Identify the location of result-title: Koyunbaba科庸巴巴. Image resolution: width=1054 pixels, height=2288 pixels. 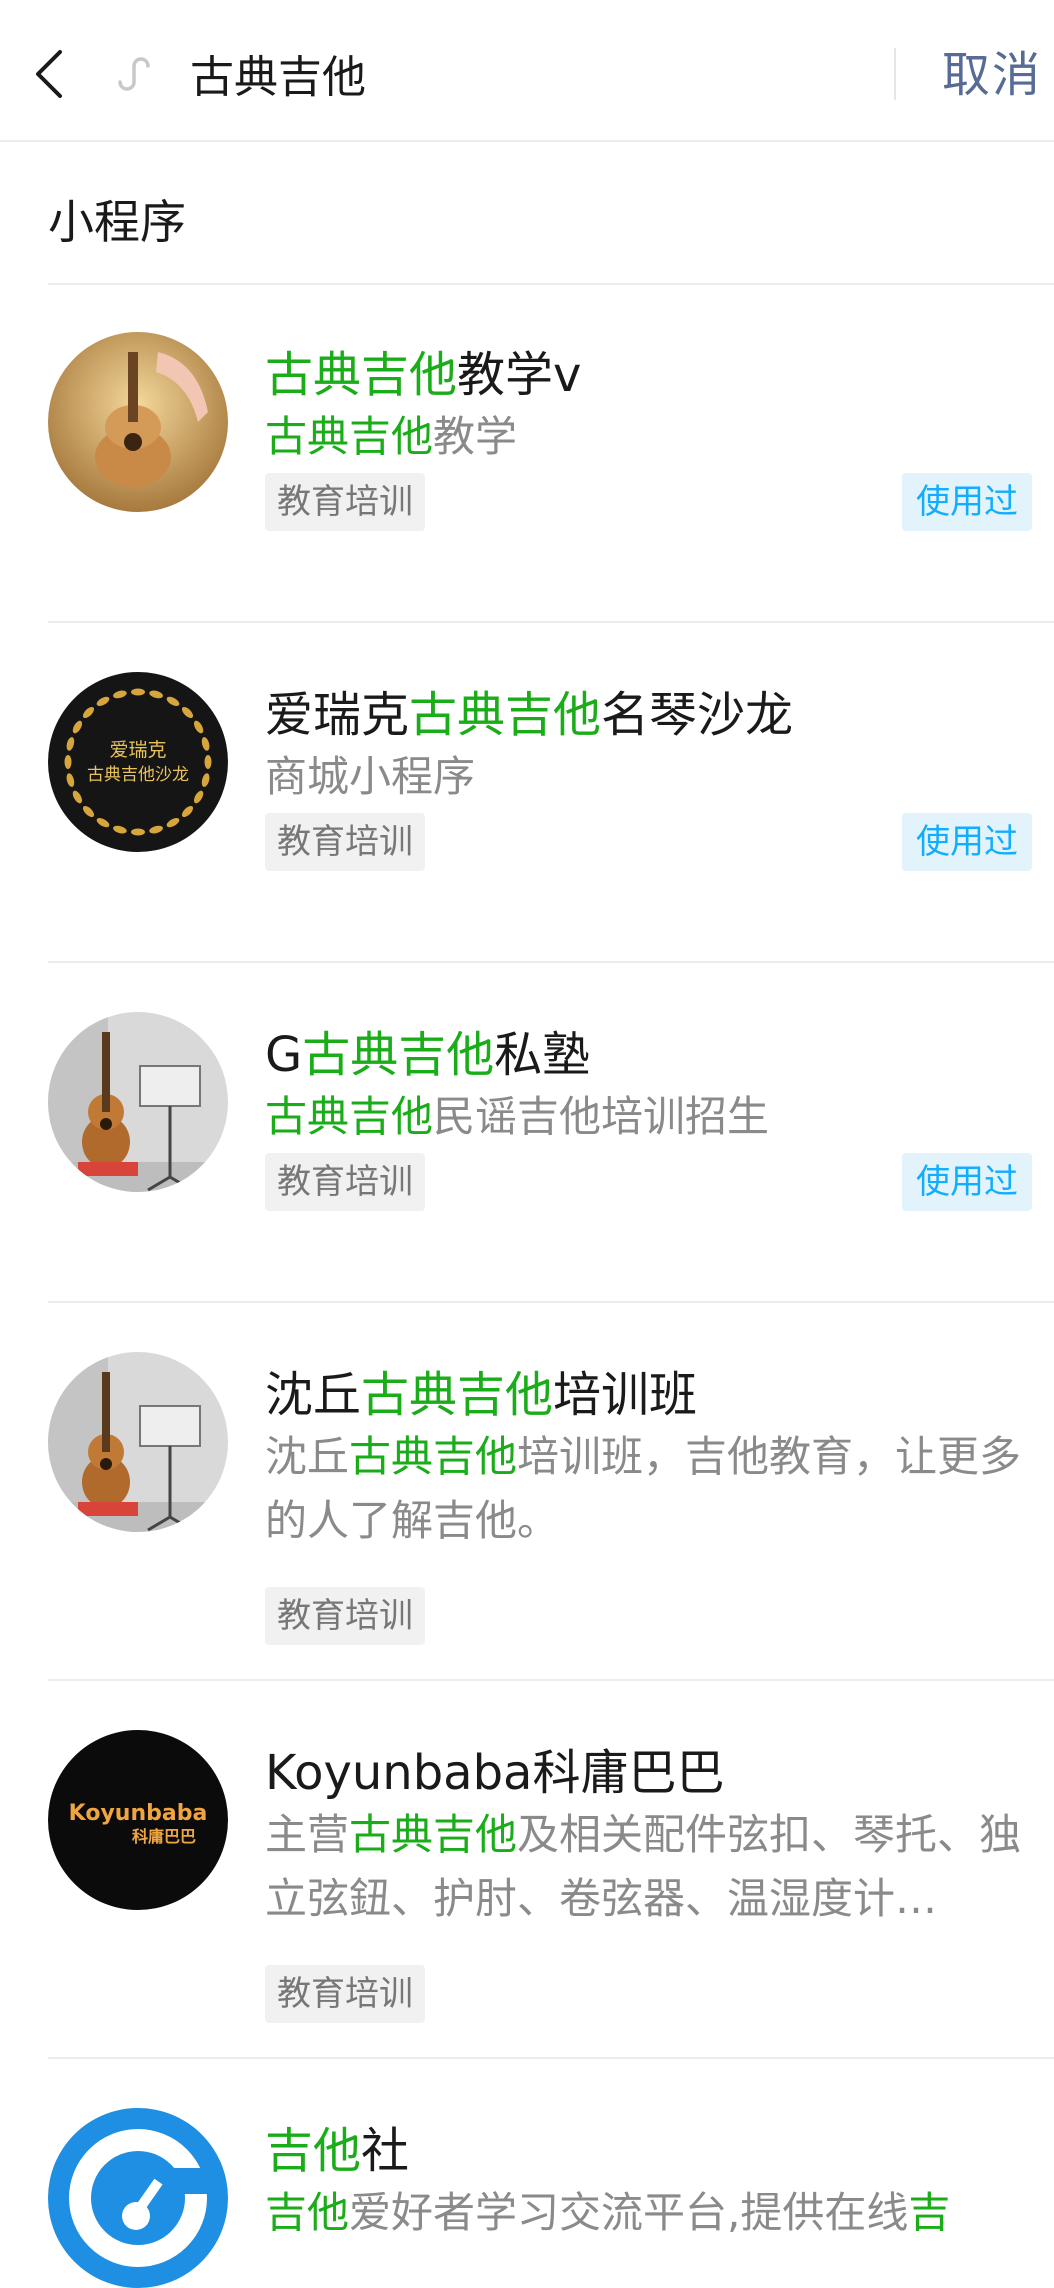
(495, 1773).